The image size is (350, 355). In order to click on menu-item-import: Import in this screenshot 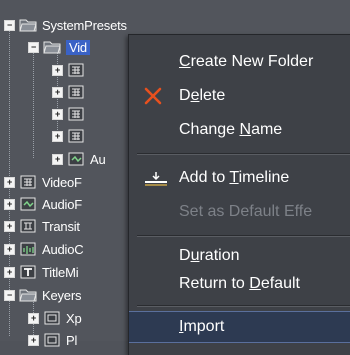, I will do `click(239, 327)`.